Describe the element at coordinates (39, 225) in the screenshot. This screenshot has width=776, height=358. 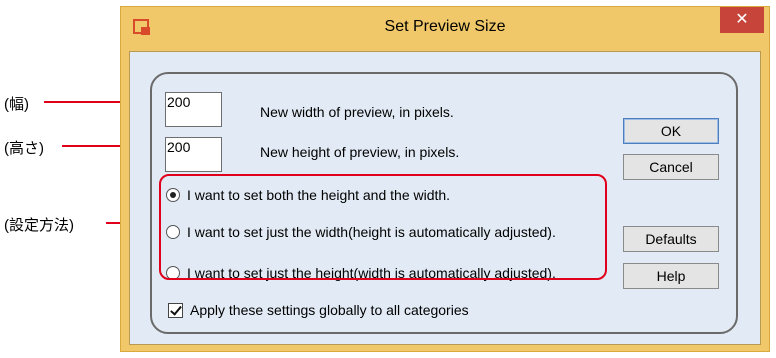
I see `annotation-method-label: (設定方法)` at that location.